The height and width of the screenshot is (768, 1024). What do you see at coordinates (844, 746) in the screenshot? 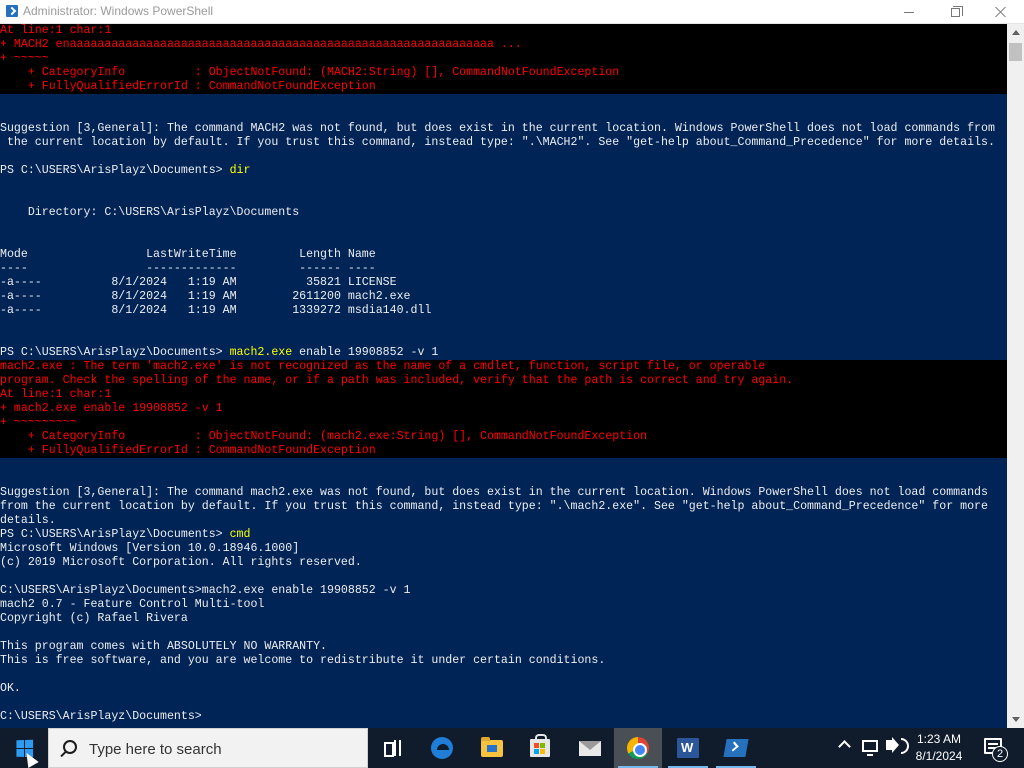
I see `show-hidden-icons-chevron-icon` at bounding box center [844, 746].